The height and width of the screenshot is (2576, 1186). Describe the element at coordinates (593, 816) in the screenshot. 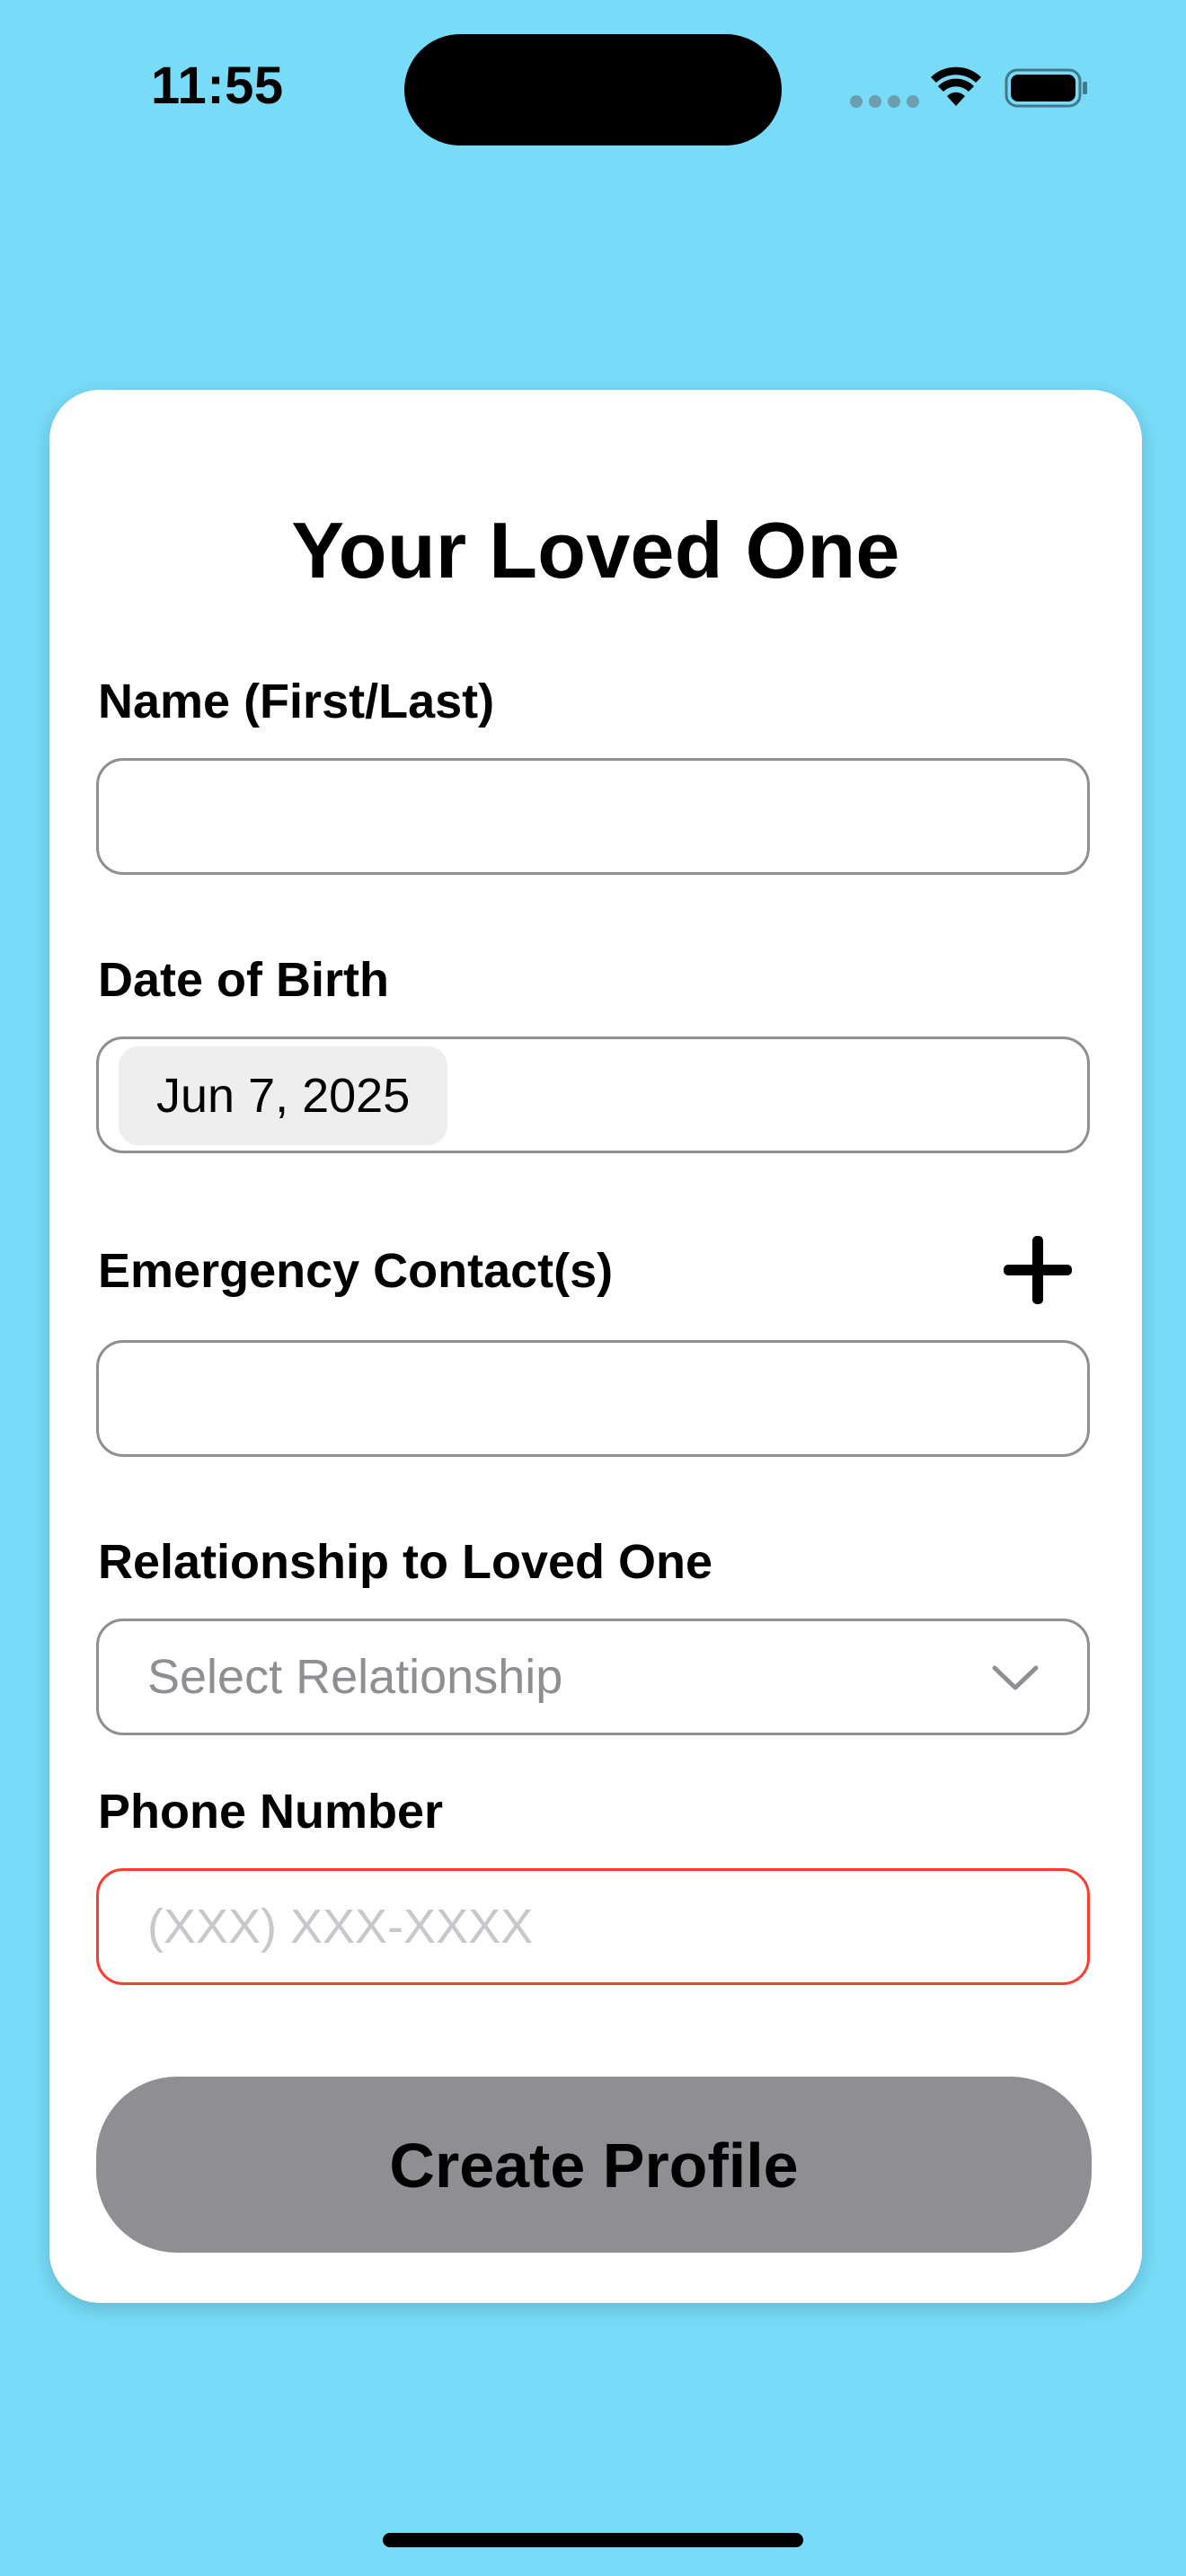

I see `name-input` at that location.